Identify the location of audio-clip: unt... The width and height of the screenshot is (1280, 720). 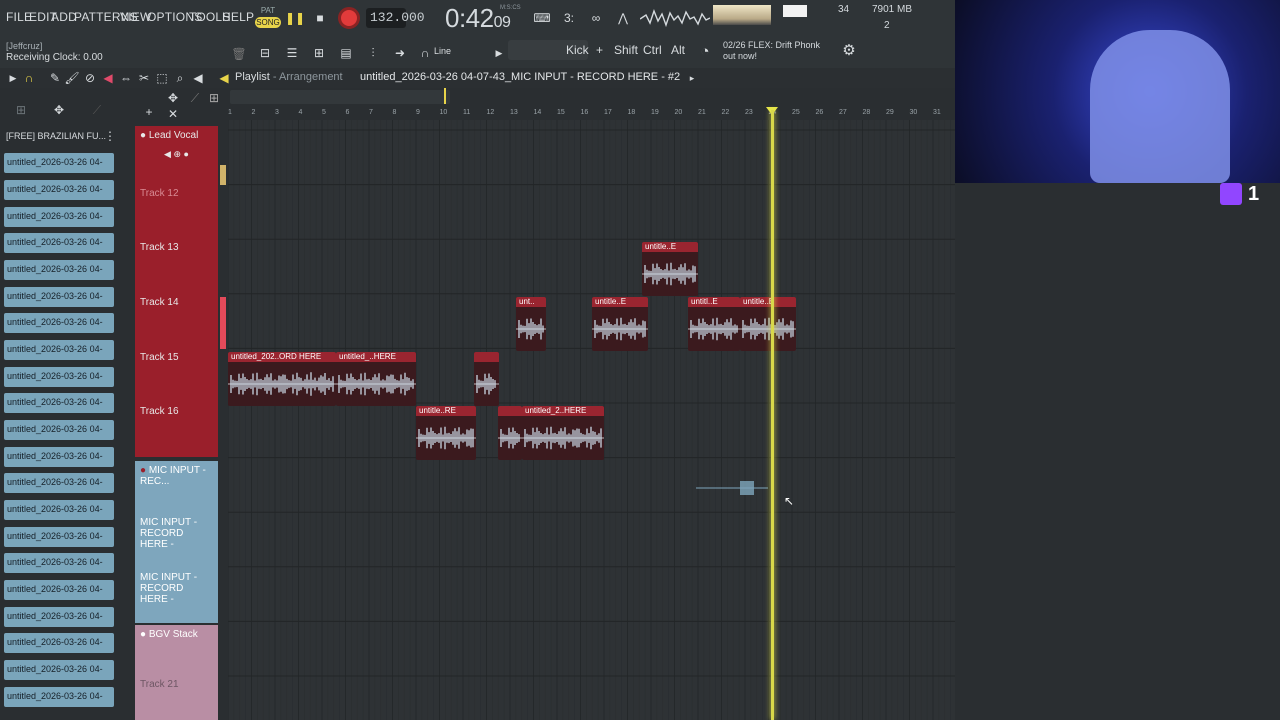
(531, 324).